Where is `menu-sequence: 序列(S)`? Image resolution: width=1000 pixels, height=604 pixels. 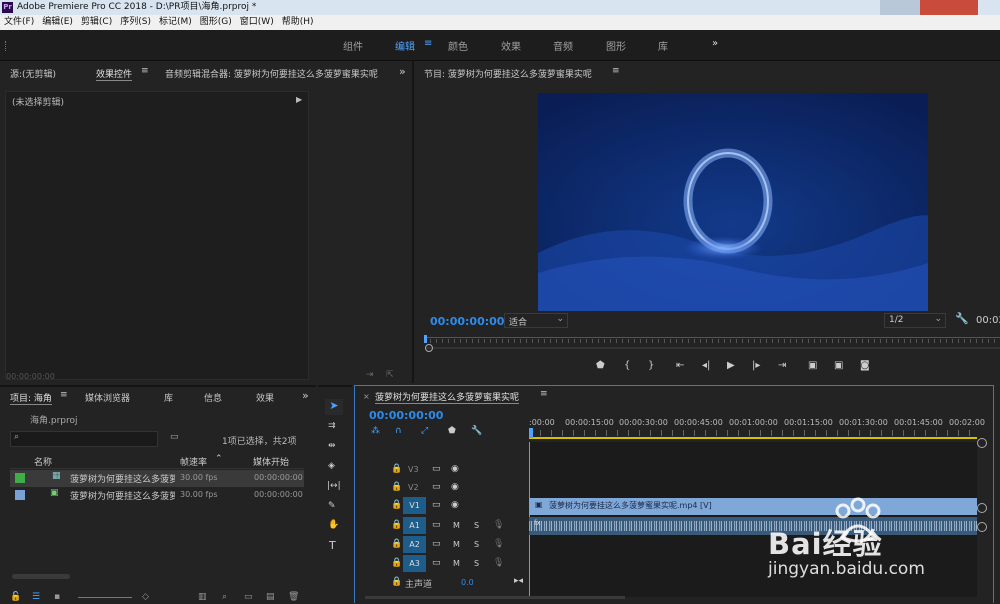
menu-sequence: 序列(S) is located at coordinates (135, 22).